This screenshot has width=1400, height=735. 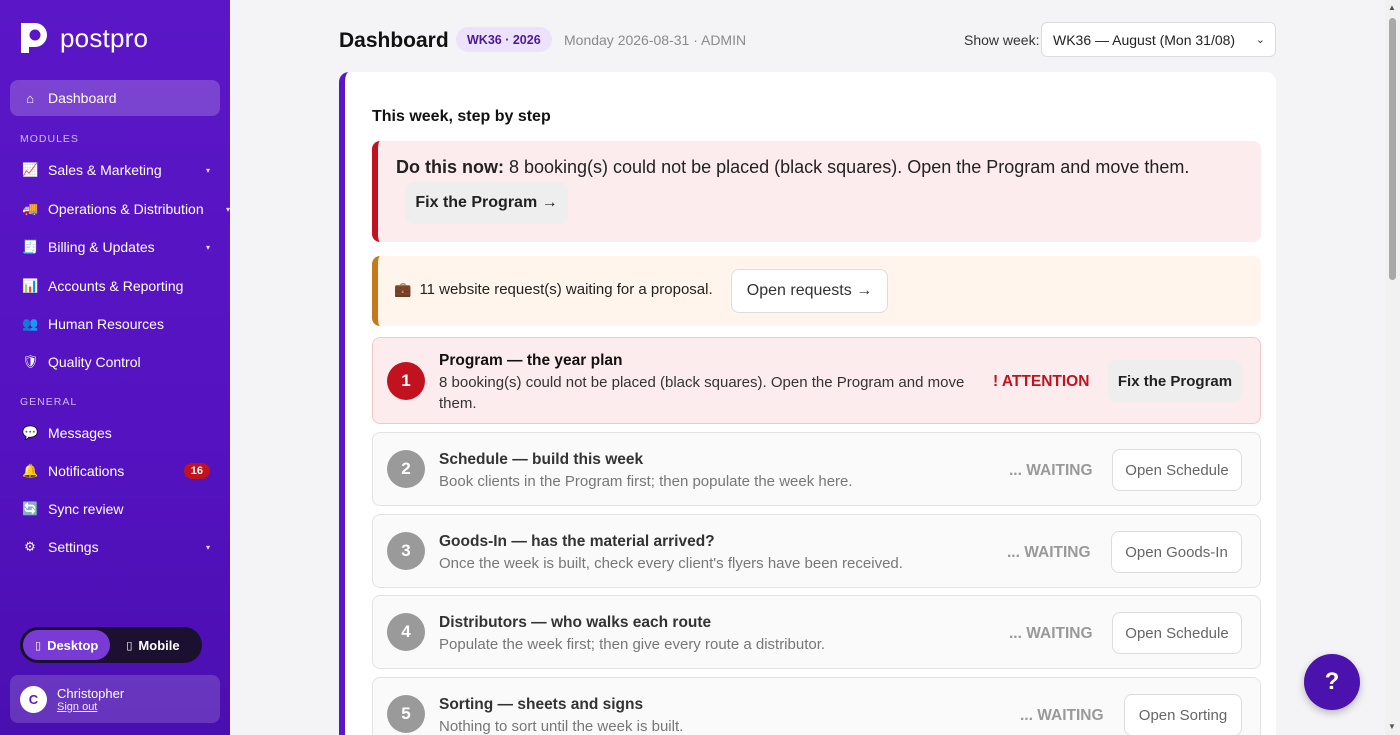 What do you see at coordinates (406, 381) in the screenshot?
I see `step-number: 1` at bounding box center [406, 381].